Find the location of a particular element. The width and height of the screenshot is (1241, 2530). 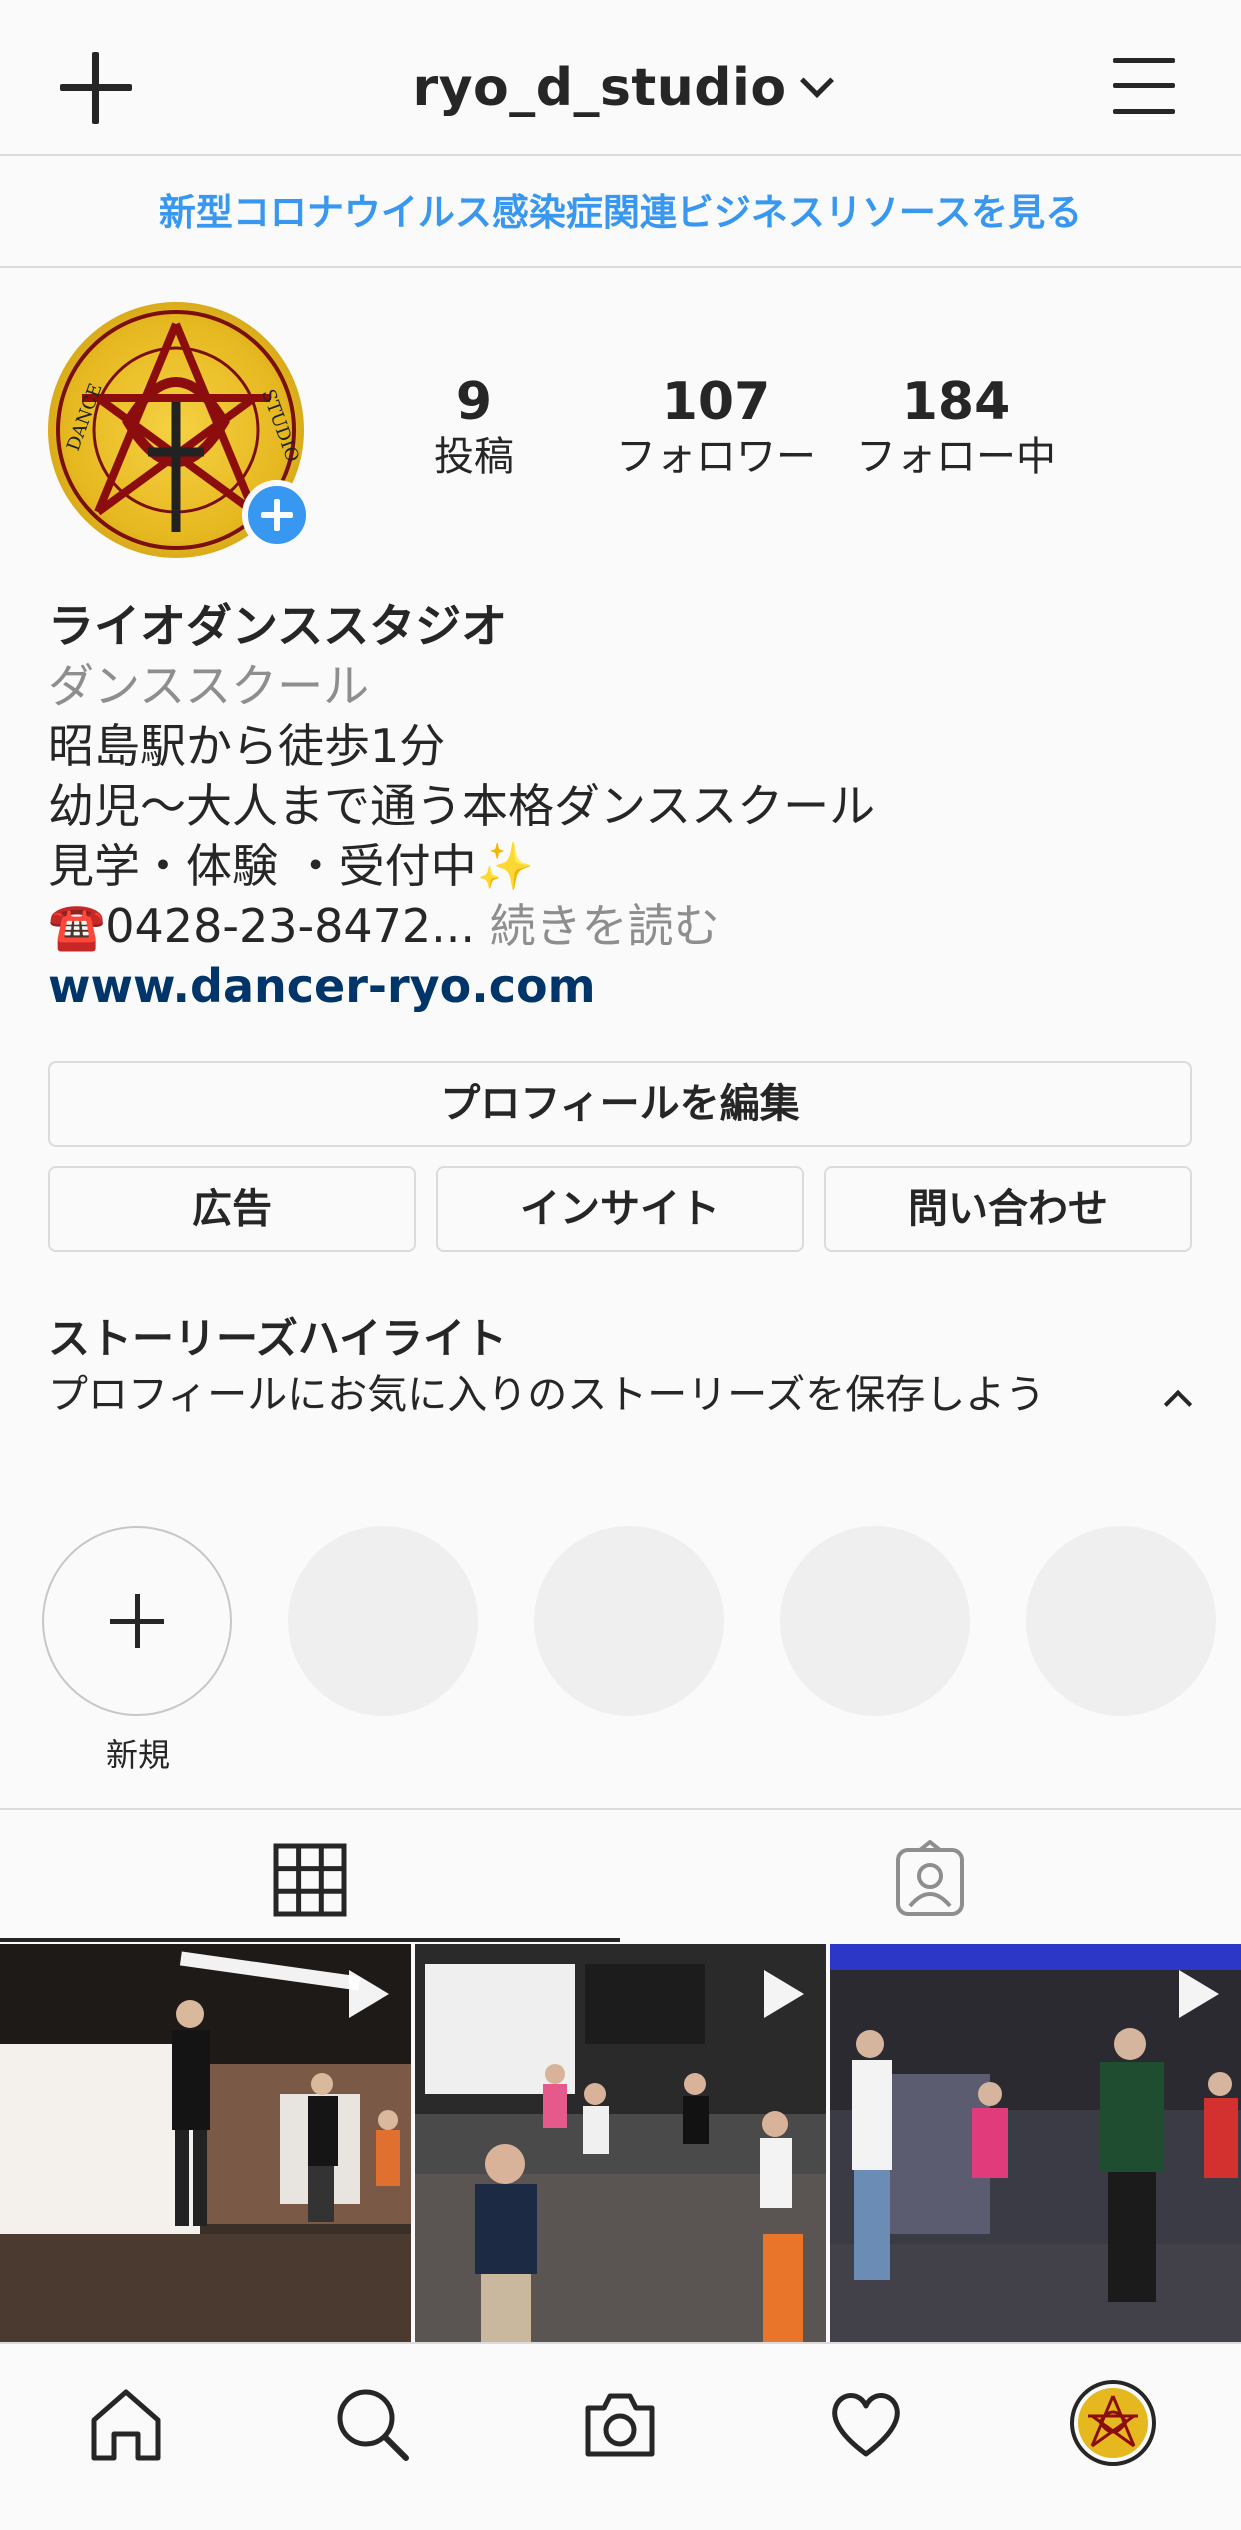

bio-line: 昭島駅から徒歩1分 is located at coordinates (247, 746).